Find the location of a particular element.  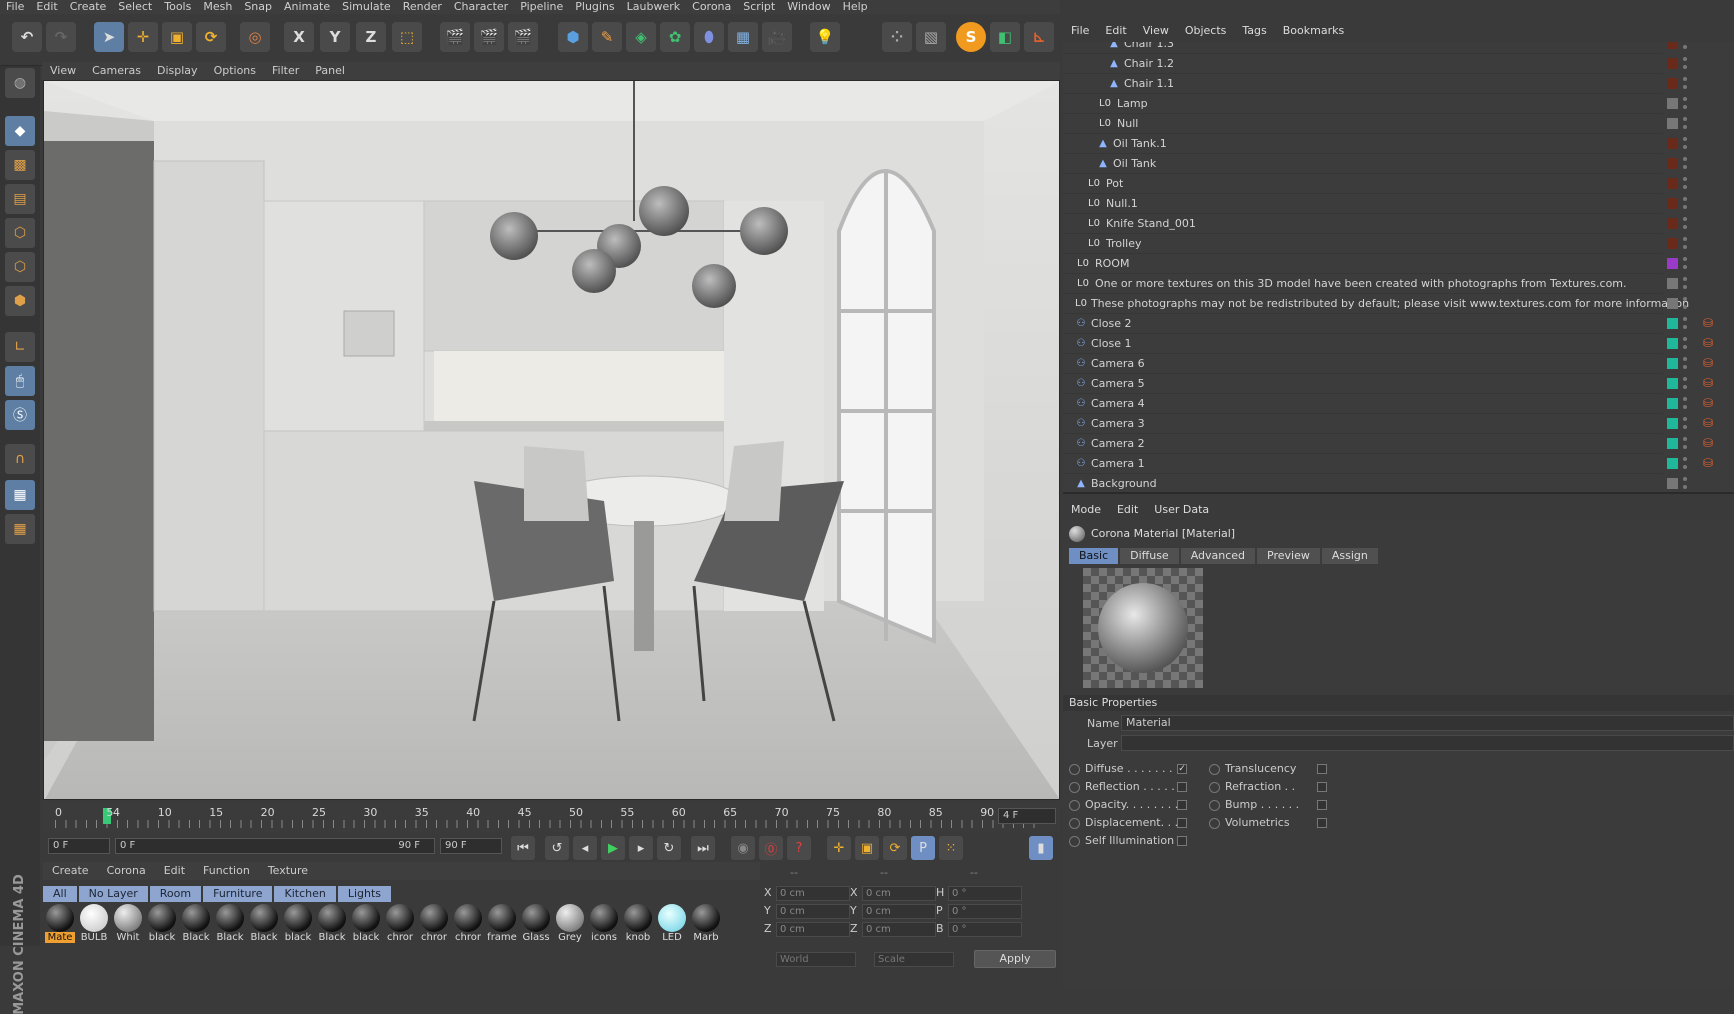

key-parameter-icon: P is located at coordinates (923, 848).